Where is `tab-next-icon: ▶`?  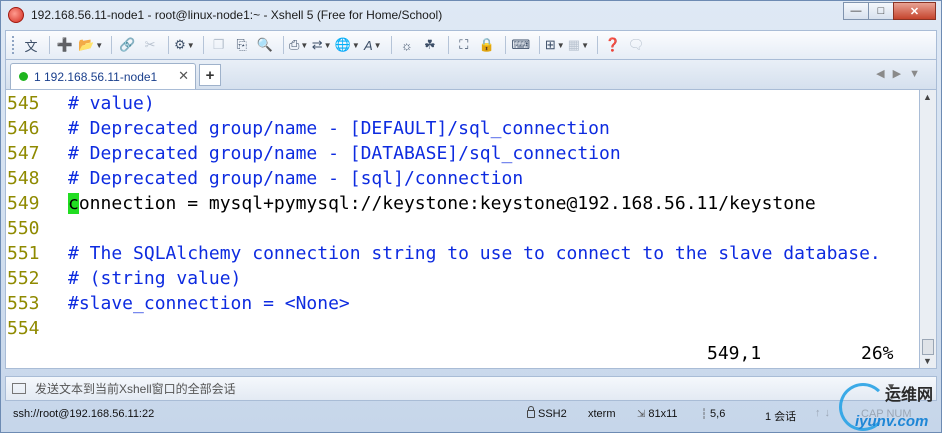
tab-next-icon: ▶ is located at coordinates (901, 74).